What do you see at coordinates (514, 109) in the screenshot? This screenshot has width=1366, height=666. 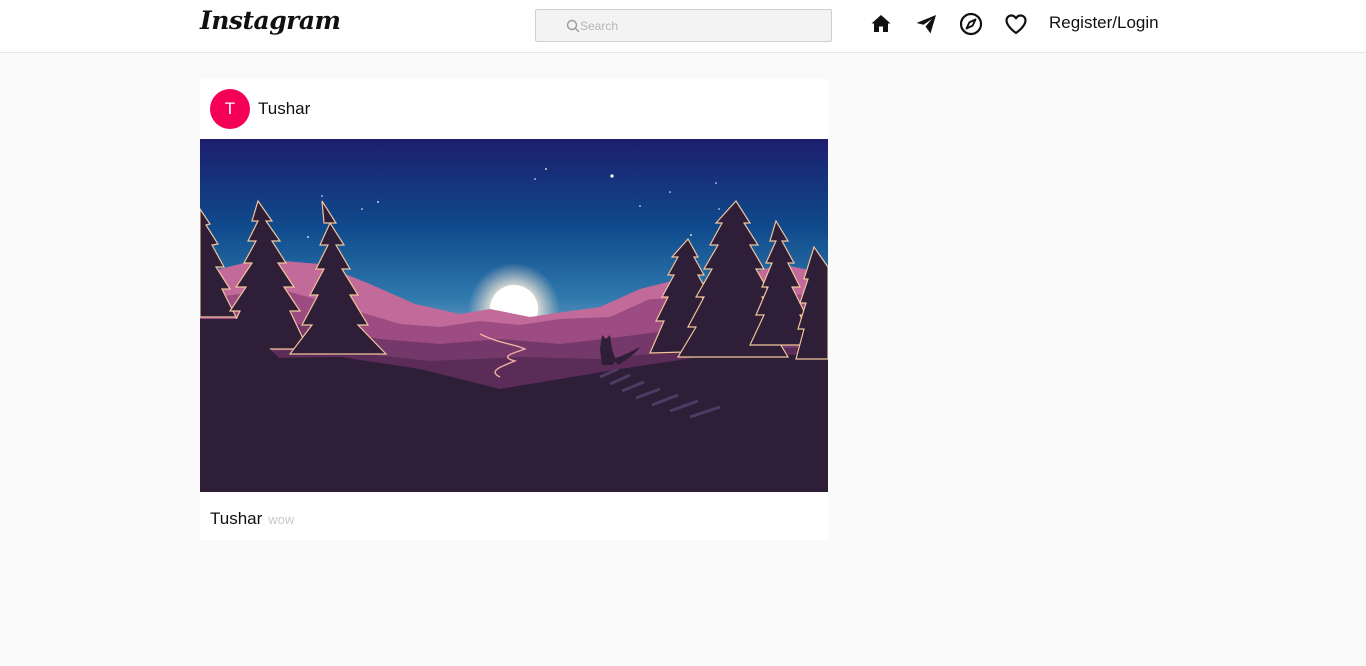 I see `post-header: T Tushar` at bounding box center [514, 109].